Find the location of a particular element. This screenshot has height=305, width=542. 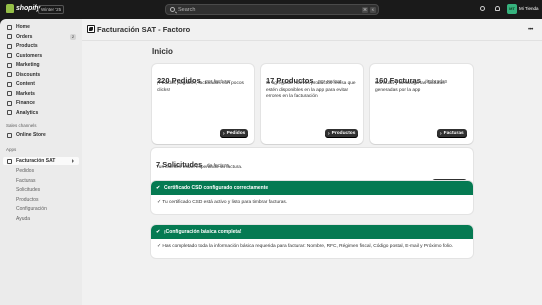

sidebar-item-label: Marketing is located at coordinates (28, 65).